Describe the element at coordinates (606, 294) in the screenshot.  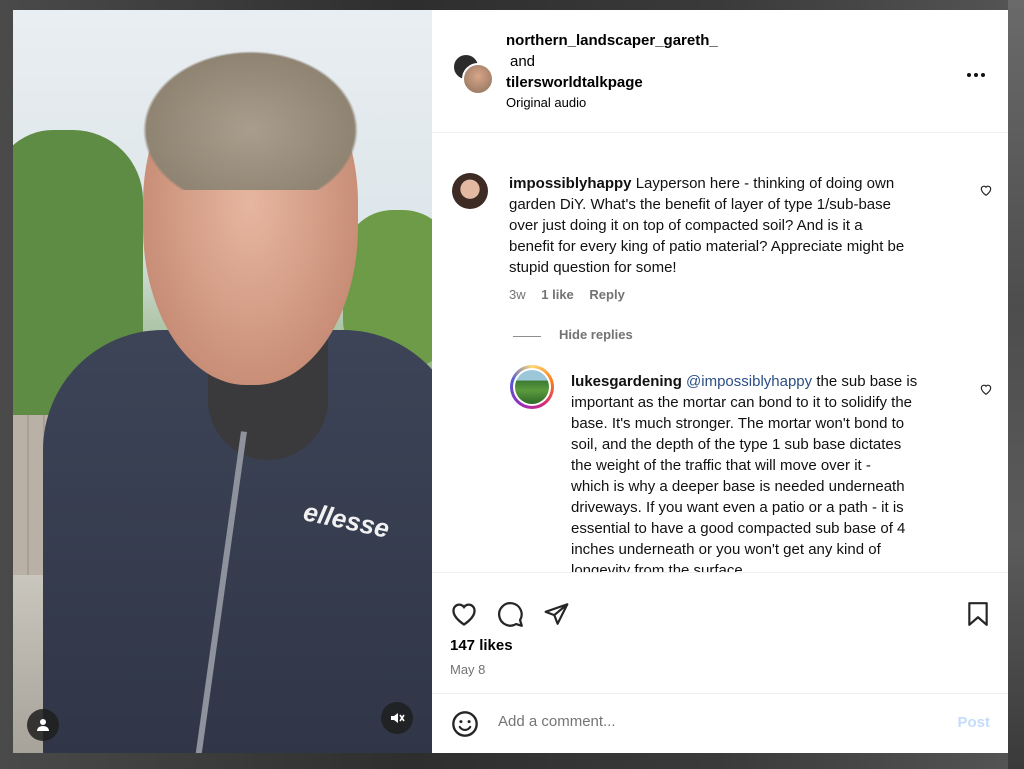
I see `reply-button: Reply` at that location.